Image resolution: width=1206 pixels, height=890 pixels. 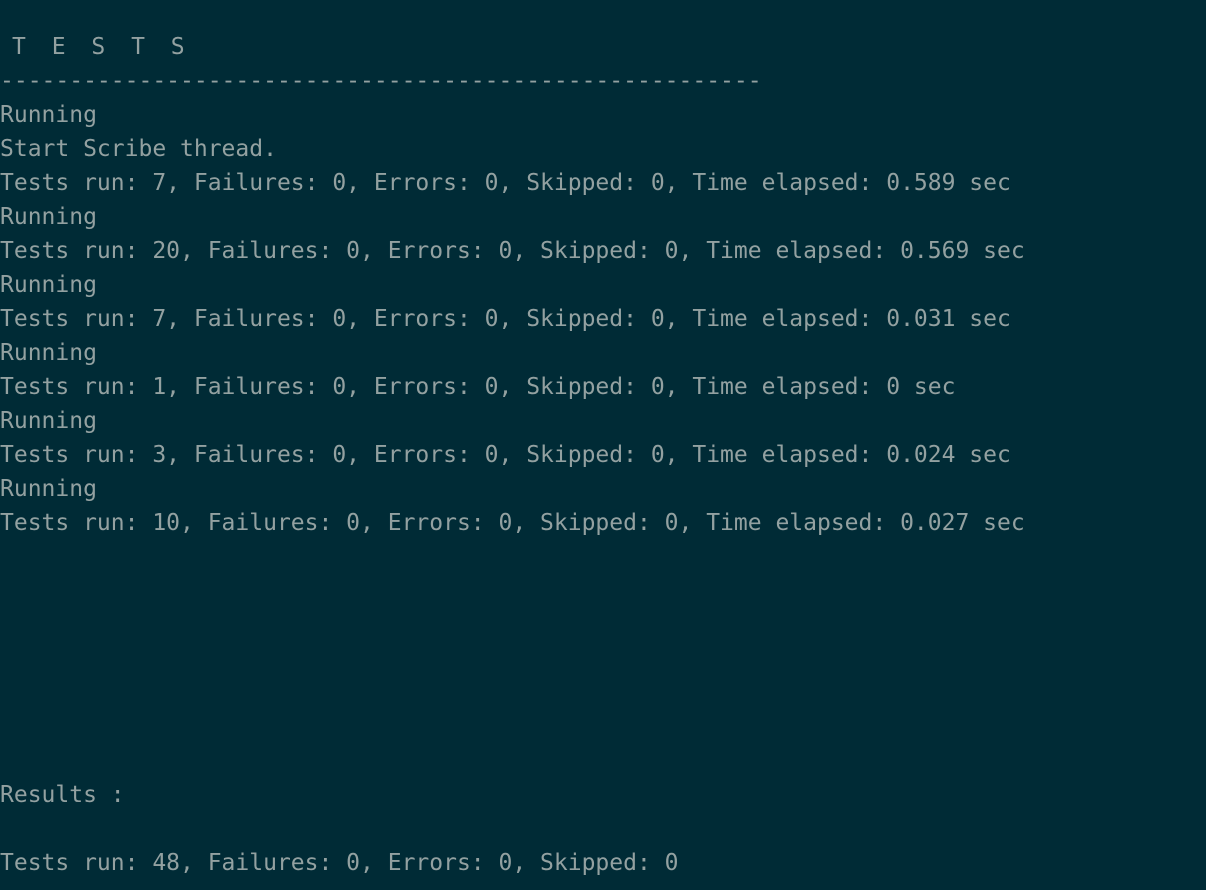 What do you see at coordinates (138, 149) in the screenshot?
I see `output-line: Start Scribe thread.` at bounding box center [138, 149].